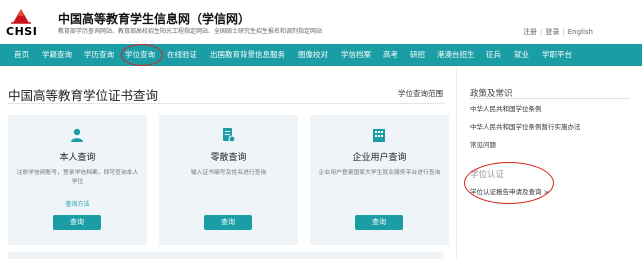 The height and width of the screenshot is (259, 642). Describe the element at coordinates (379, 173) in the screenshot. I see `card-description: 企业用户登录国家大学生就业服务平台进行查询` at that location.